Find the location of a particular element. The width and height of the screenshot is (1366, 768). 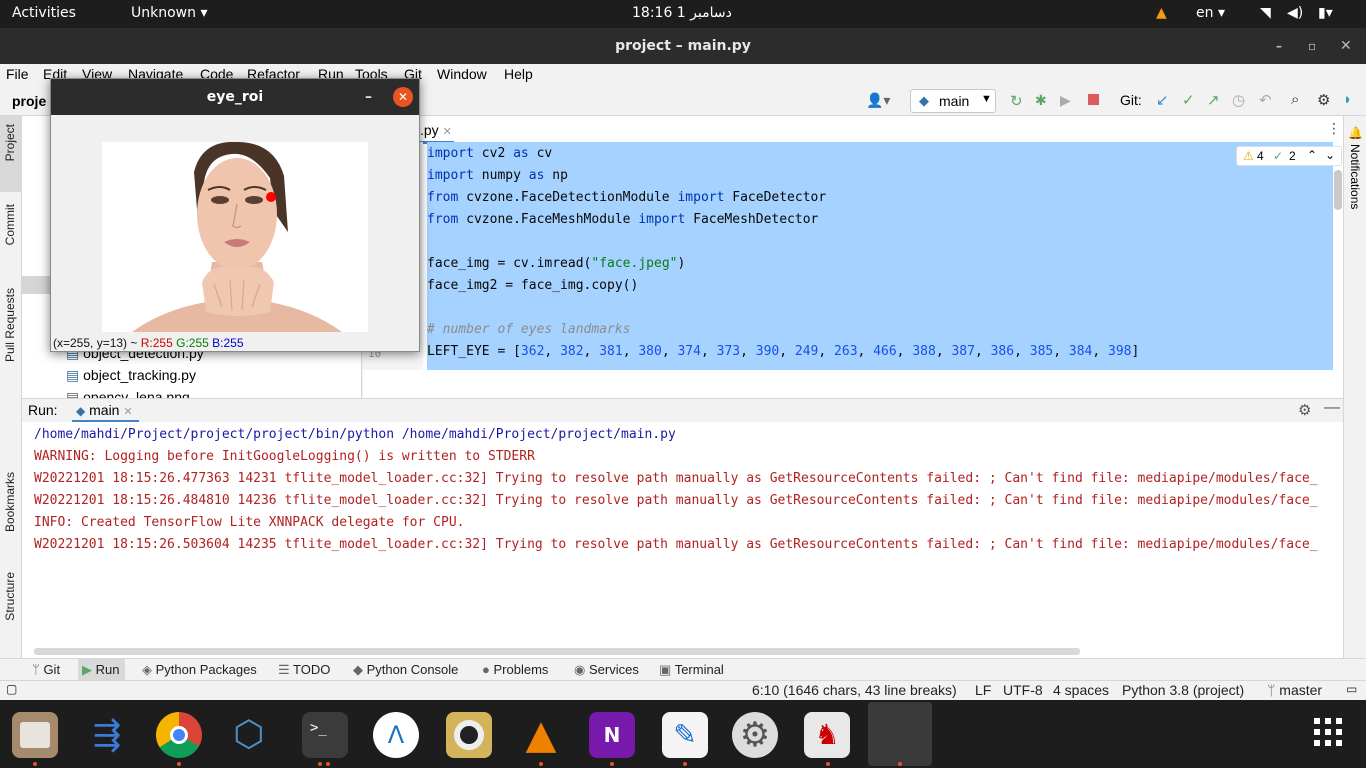

text-editor-icon: ✎ is located at coordinates (685, 735).